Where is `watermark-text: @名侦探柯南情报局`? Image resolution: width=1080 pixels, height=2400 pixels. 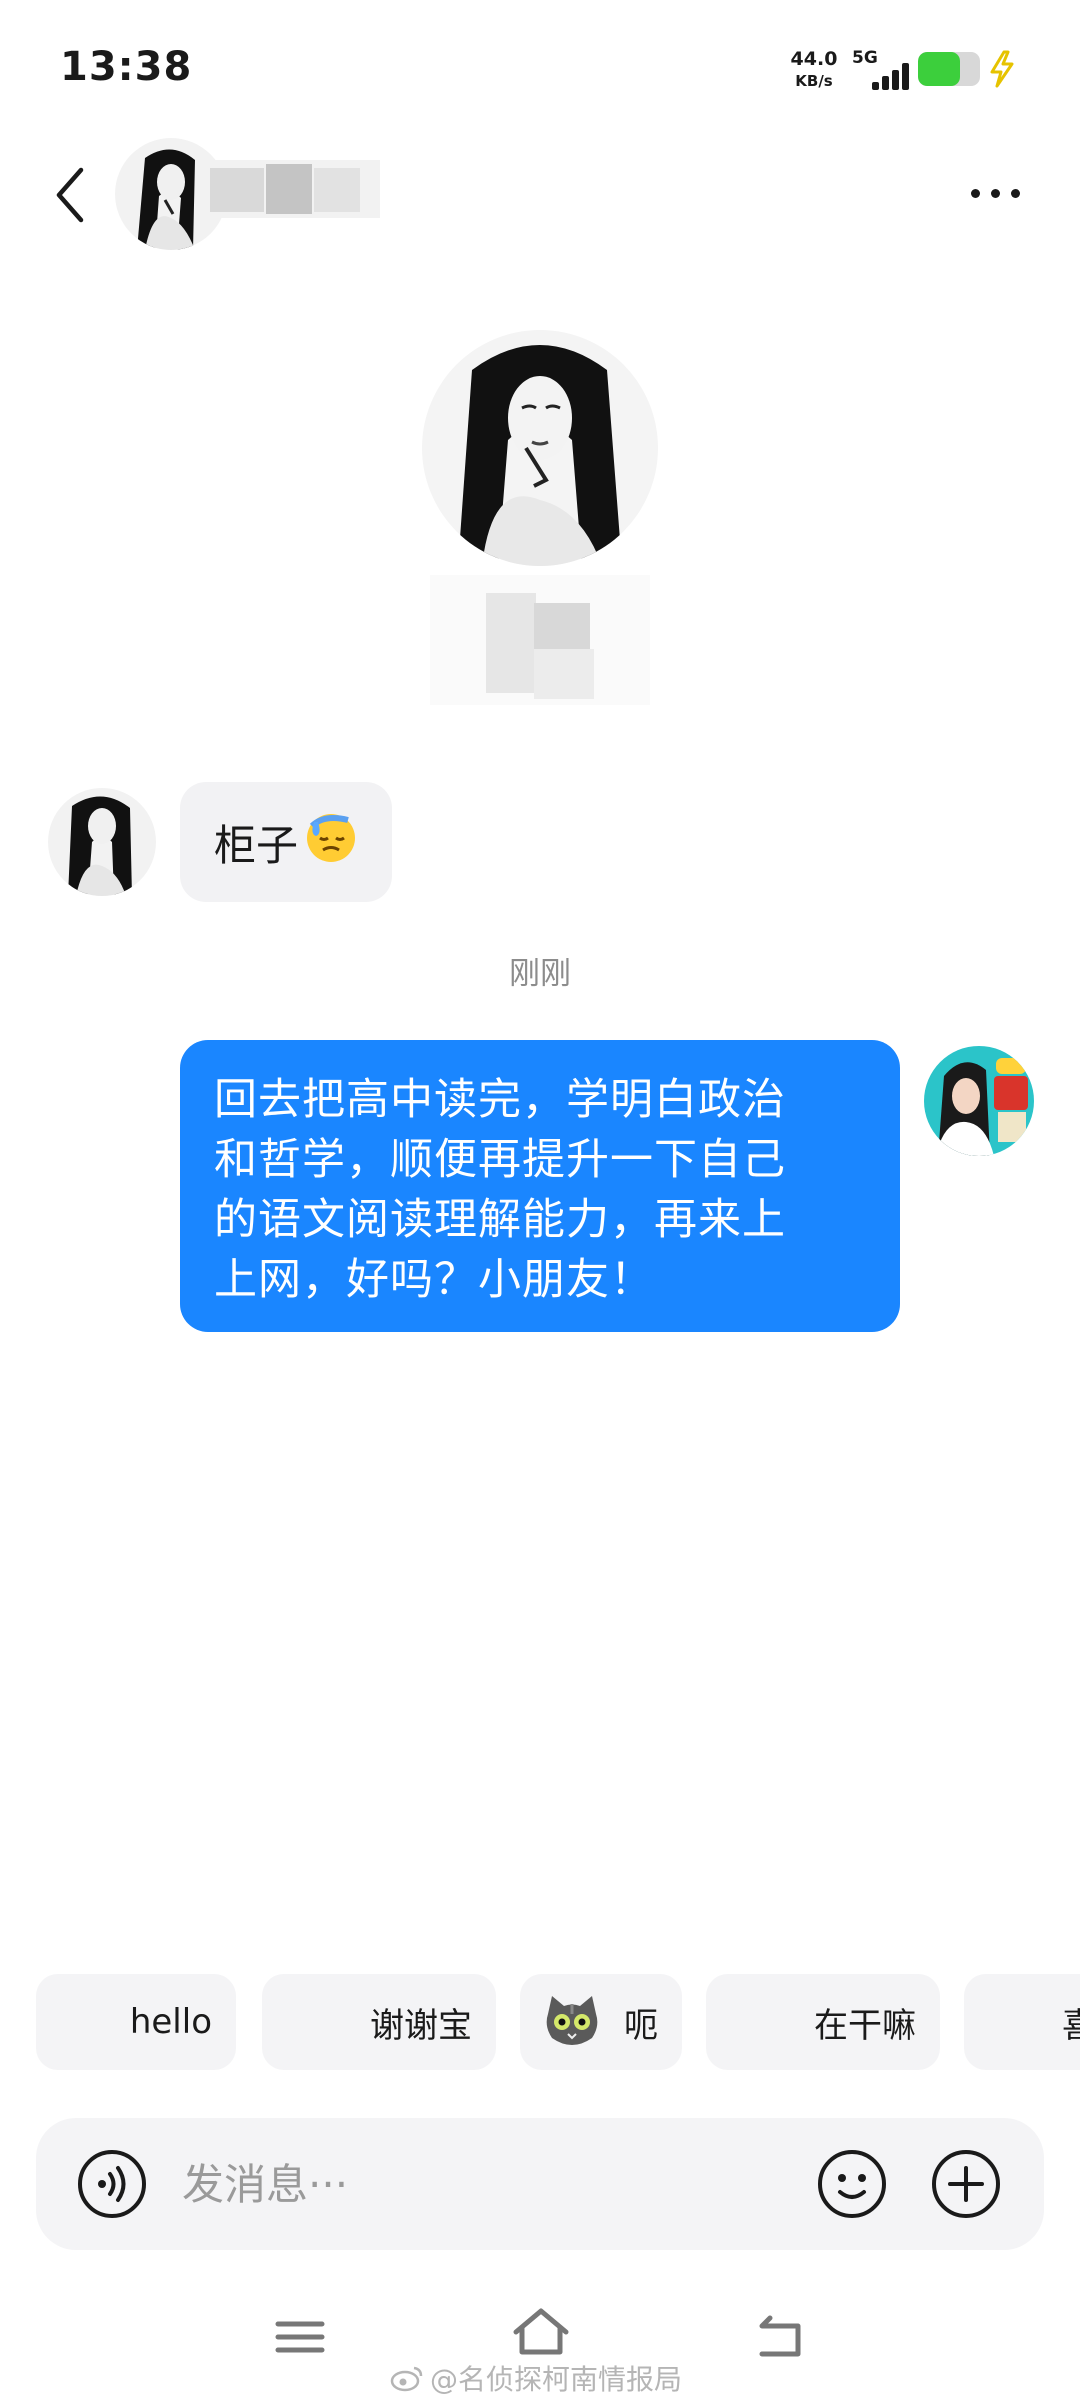 watermark-text: @名侦探柯南情报局 is located at coordinates (556, 2379).